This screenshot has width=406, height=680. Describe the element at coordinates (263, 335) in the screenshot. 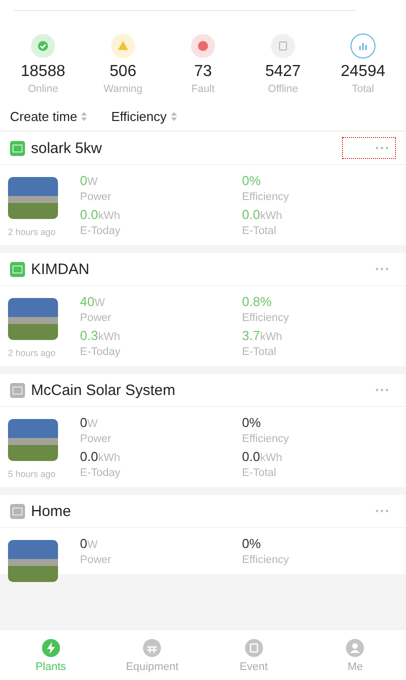

I see `metric-value: 3.7kWh` at that location.